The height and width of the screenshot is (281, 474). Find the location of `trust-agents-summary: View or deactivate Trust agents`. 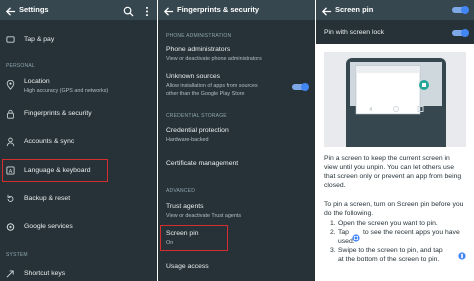

trust-agents-summary: View or deactivate Trust agents is located at coordinates (204, 216).